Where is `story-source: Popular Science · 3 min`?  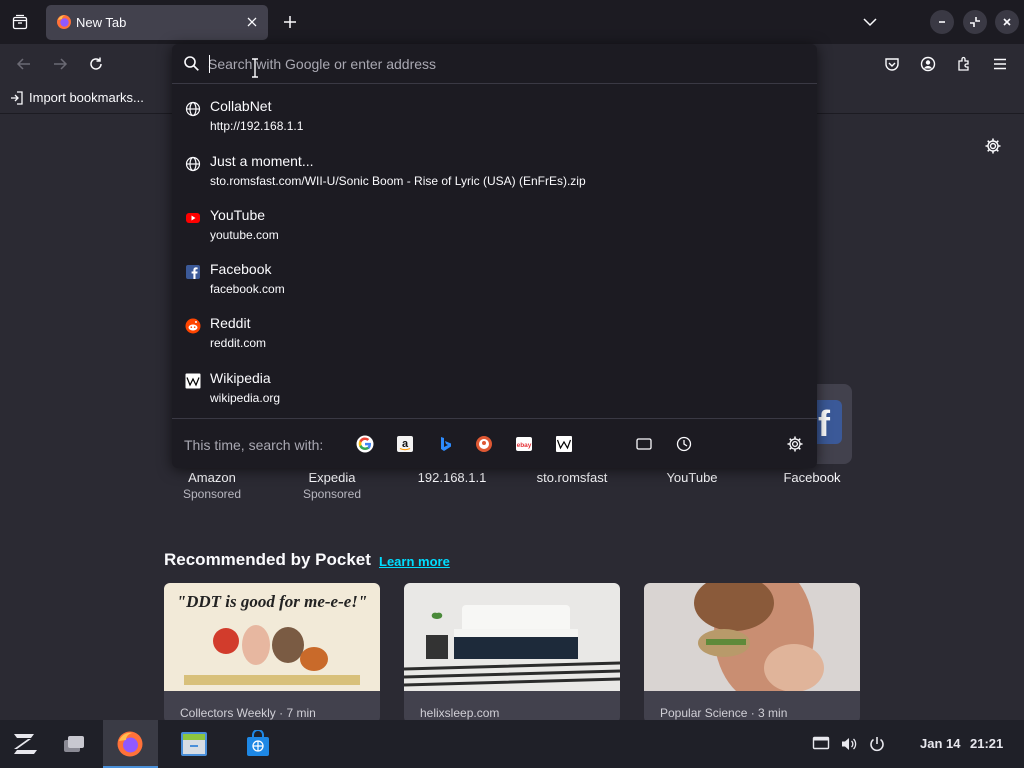 story-source: Popular Science · 3 min is located at coordinates (724, 713).